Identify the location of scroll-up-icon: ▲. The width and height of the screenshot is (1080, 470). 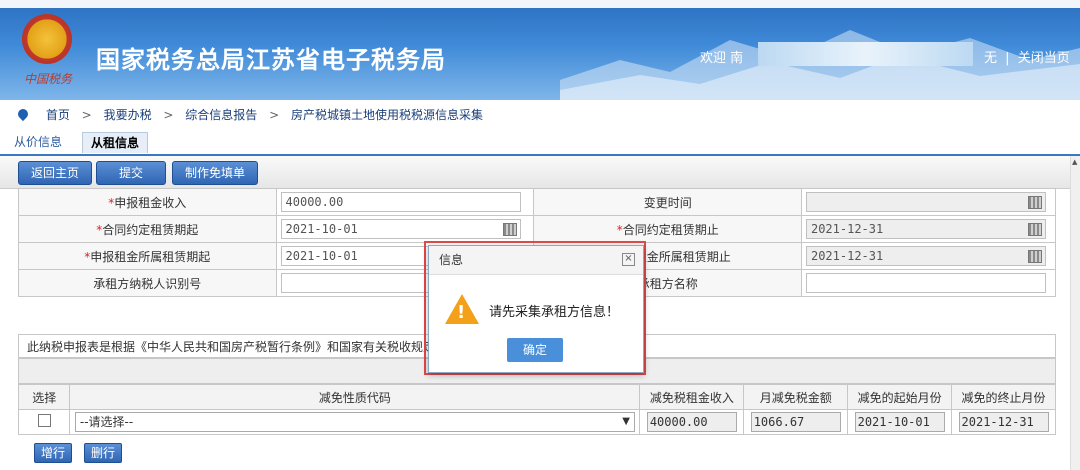
(1074, 162).